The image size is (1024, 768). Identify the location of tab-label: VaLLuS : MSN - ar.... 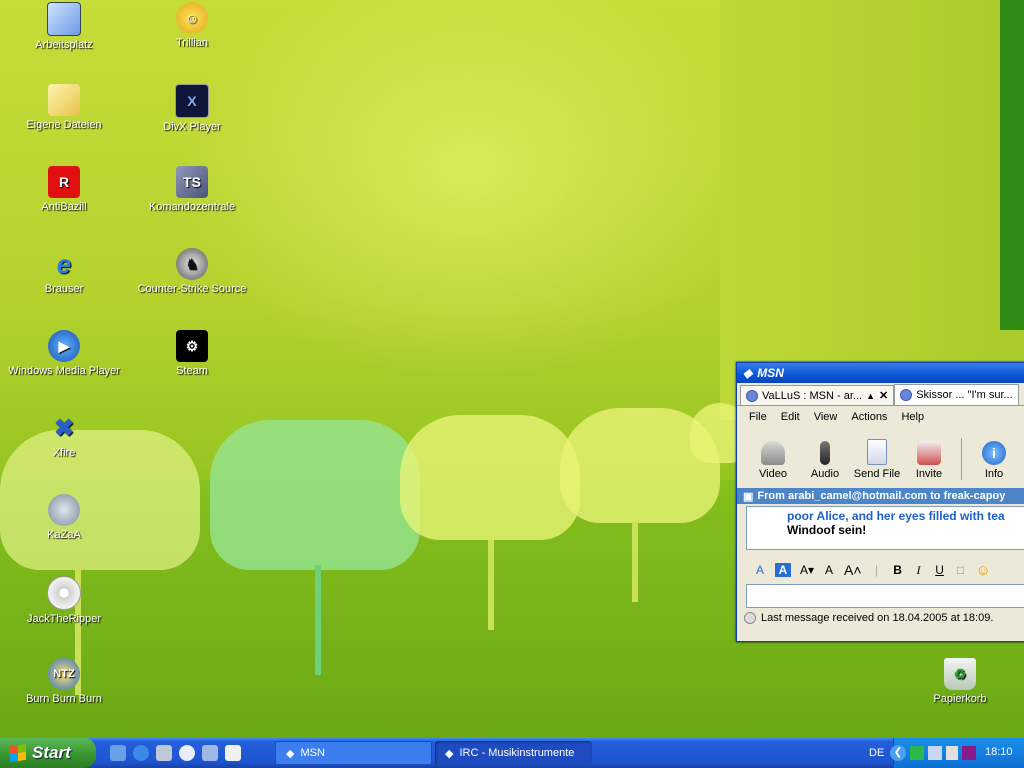
(812, 395).